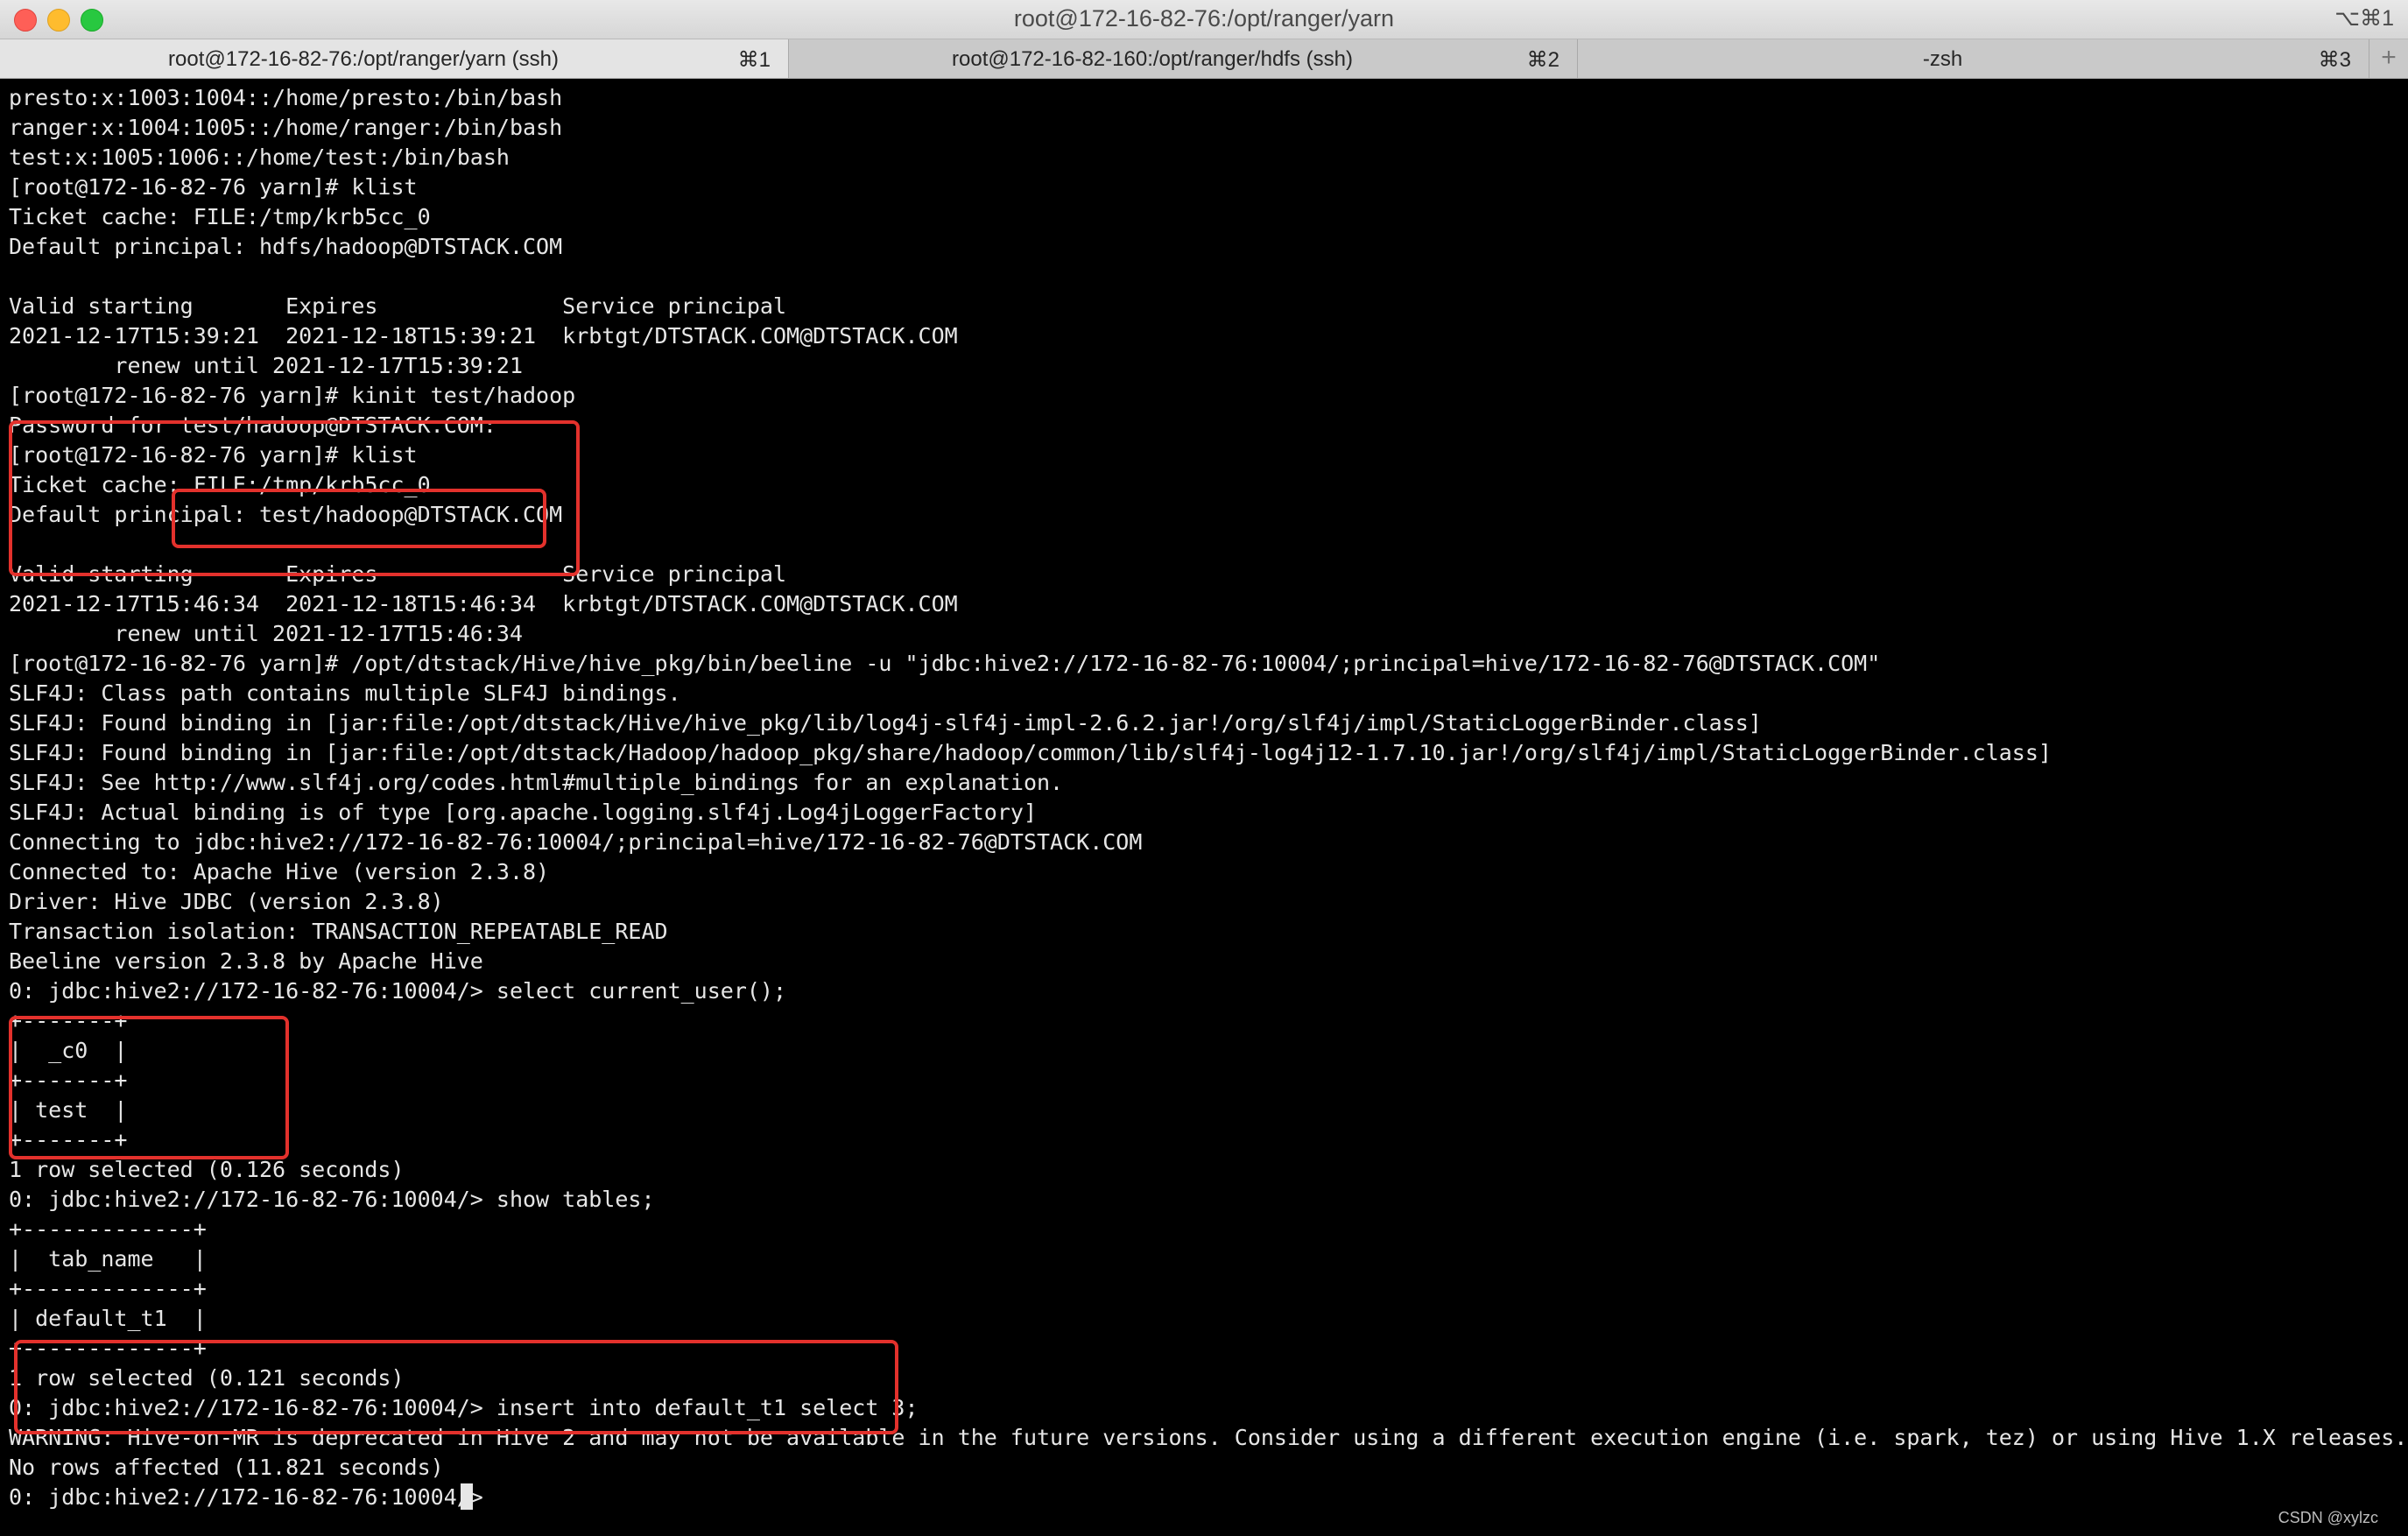 The image size is (2408, 1536). Describe the element at coordinates (359, 518) in the screenshot. I see `annotation-box-principal` at that location.